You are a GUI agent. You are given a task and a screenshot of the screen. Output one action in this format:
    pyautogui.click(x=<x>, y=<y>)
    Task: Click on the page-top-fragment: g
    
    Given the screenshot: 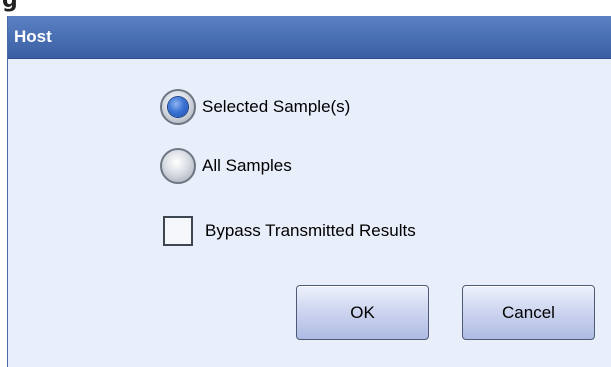 What is the action you would take?
    pyautogui.click(x=20, y=8)
    